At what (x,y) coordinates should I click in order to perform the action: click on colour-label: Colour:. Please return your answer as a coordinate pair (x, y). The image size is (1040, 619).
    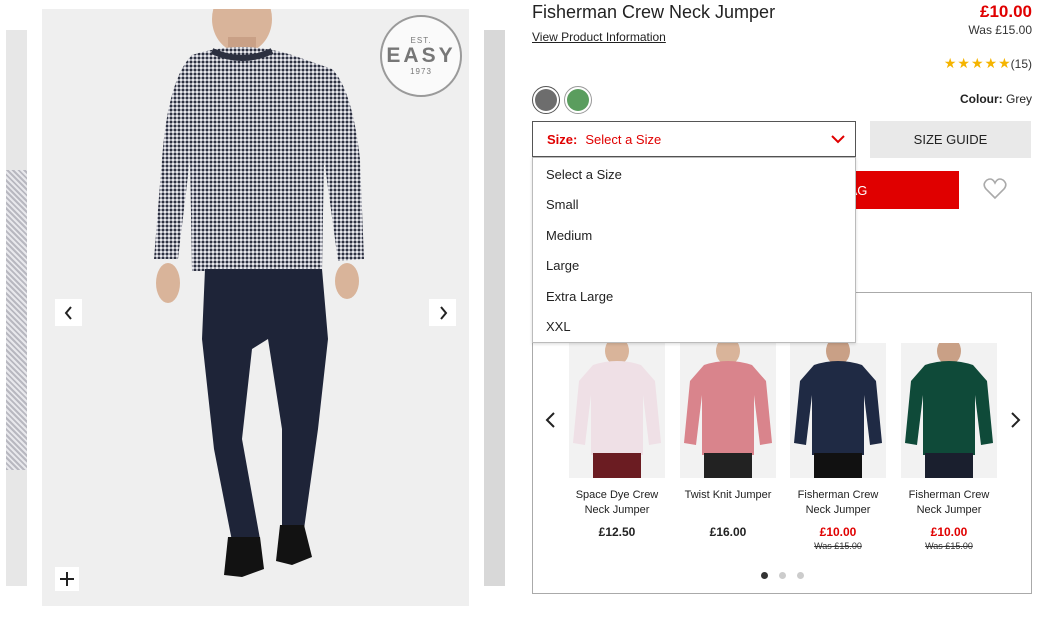
    Looking at the image, I should click on (981, 99).